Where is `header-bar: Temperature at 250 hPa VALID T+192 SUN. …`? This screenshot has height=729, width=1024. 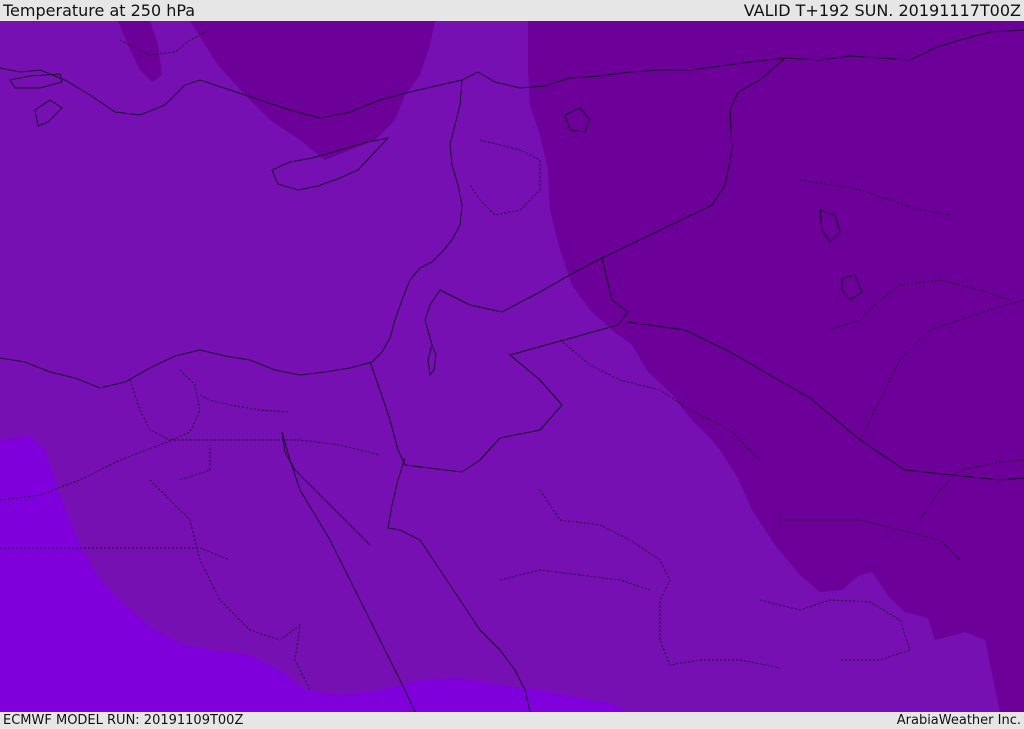
header-bar: Temperature at 250 hPa VALID T+192 SUN. … is located at coordinates (512, 10).